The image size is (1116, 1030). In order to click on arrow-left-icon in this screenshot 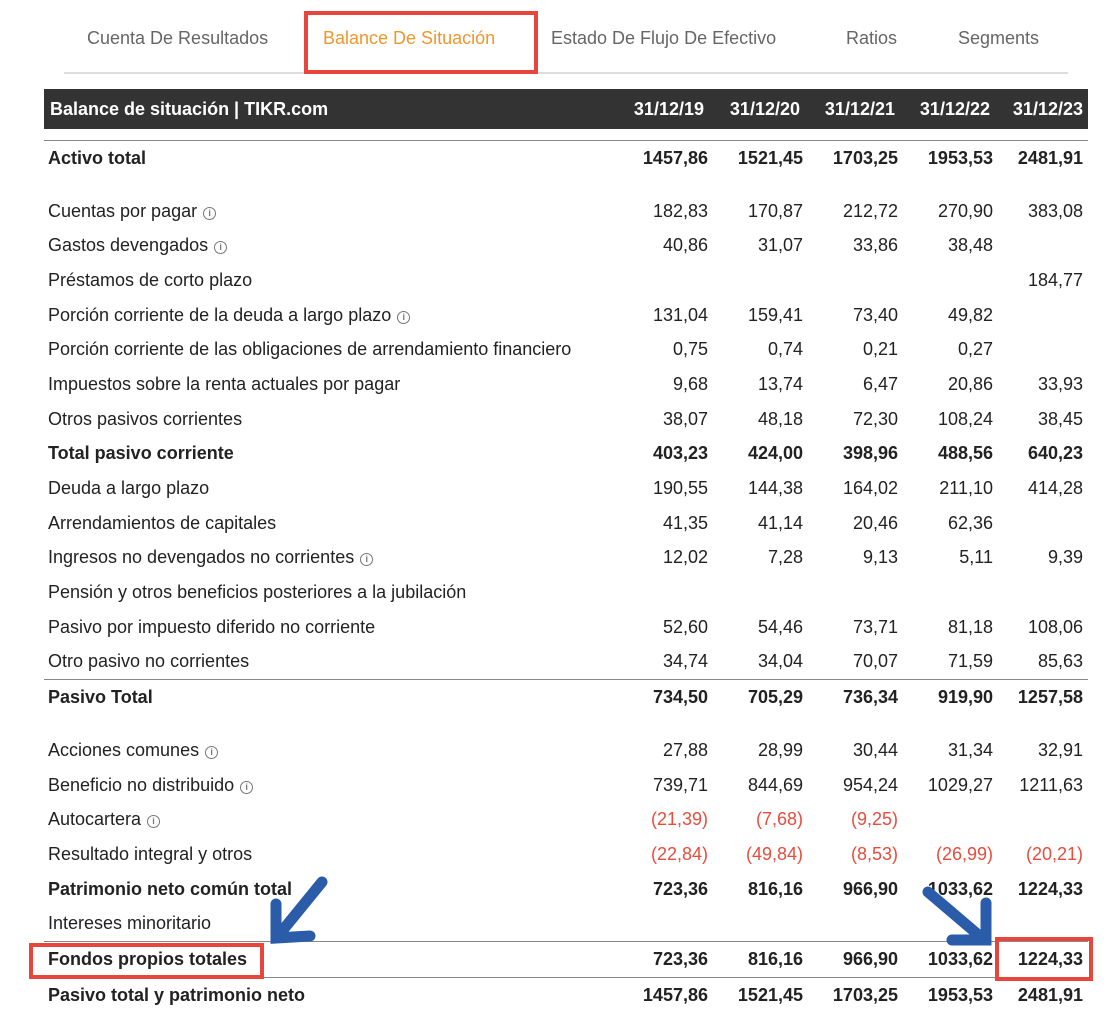, I will do `click(299, 910)`.